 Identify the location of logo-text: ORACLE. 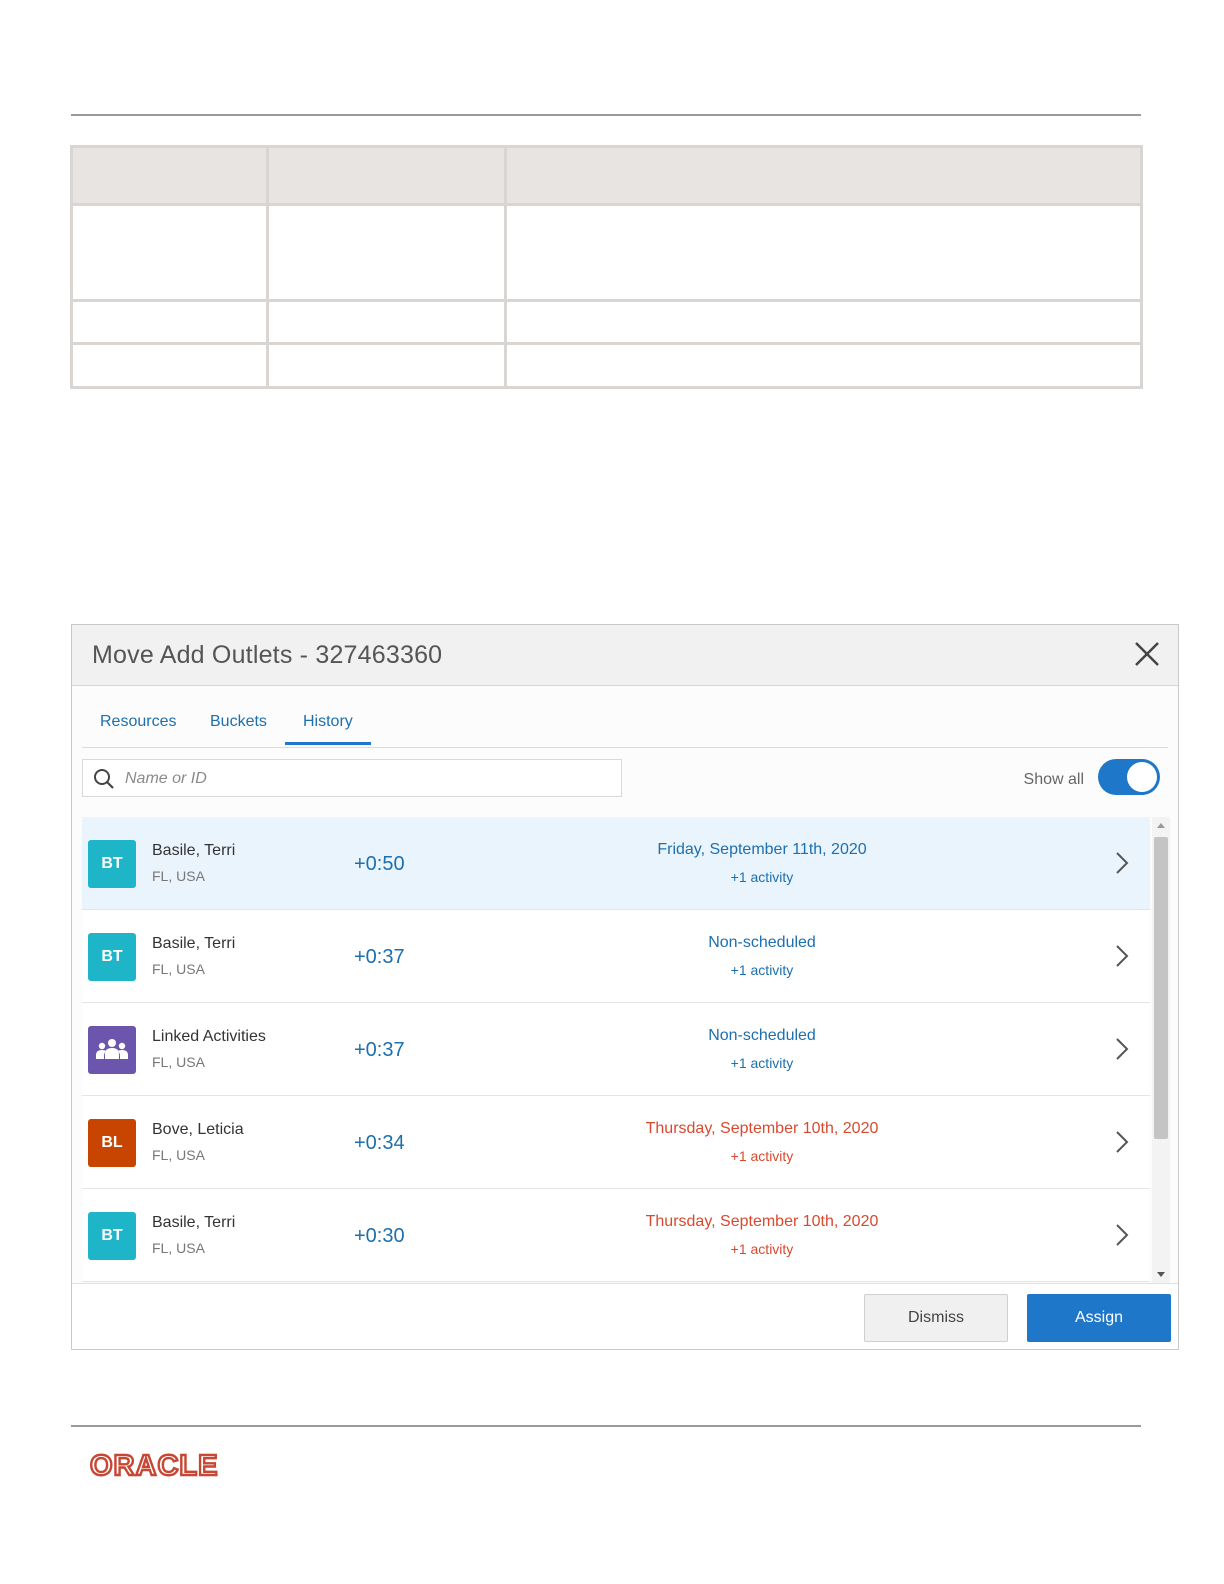
(154, 1465).